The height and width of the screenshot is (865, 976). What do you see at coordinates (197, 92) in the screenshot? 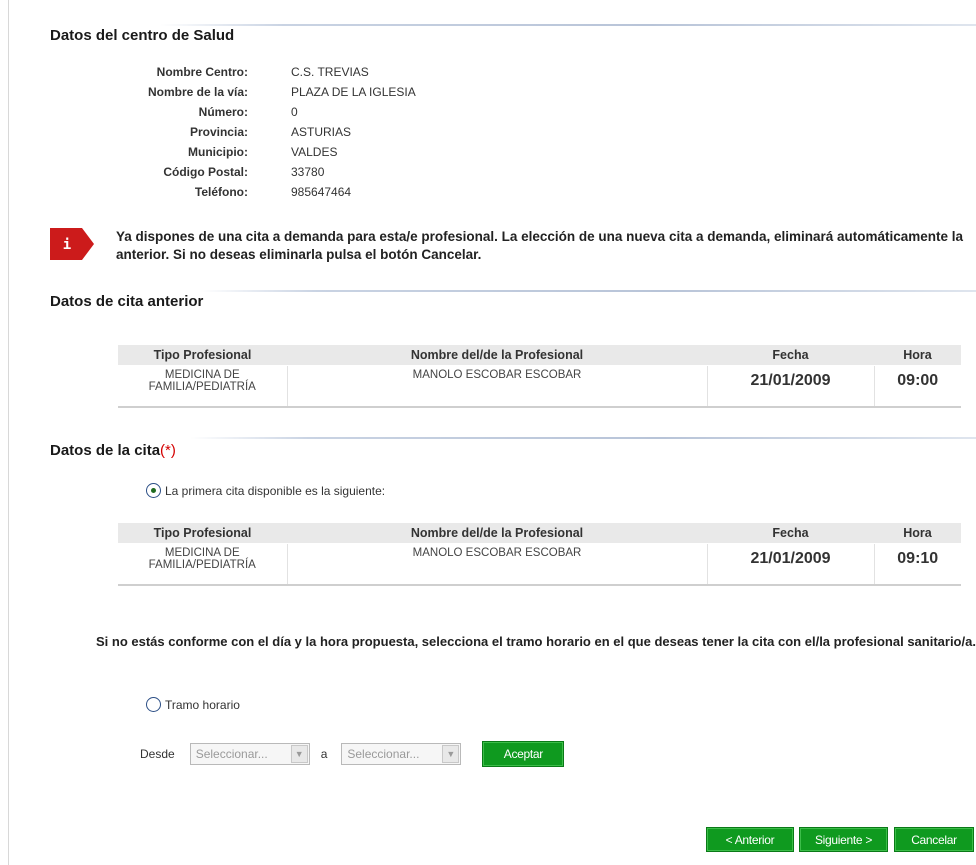
I see `detail-label: Nombre de la vía:` at bounding box center [197, 92].